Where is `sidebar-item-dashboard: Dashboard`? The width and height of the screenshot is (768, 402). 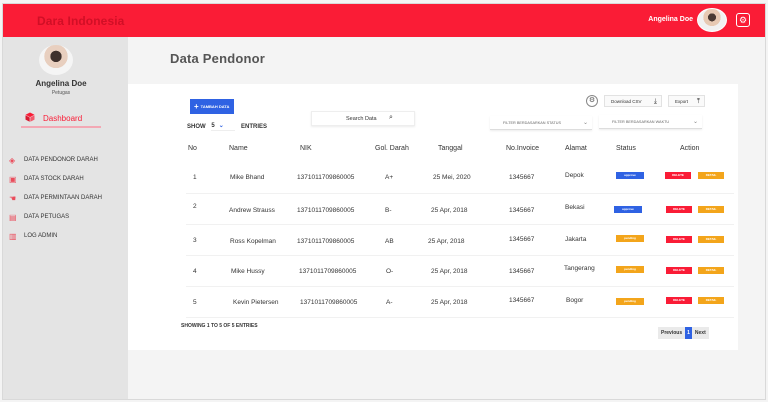
sidebar-item-dashboard: Dashboard is located at coordinates (61, 120).